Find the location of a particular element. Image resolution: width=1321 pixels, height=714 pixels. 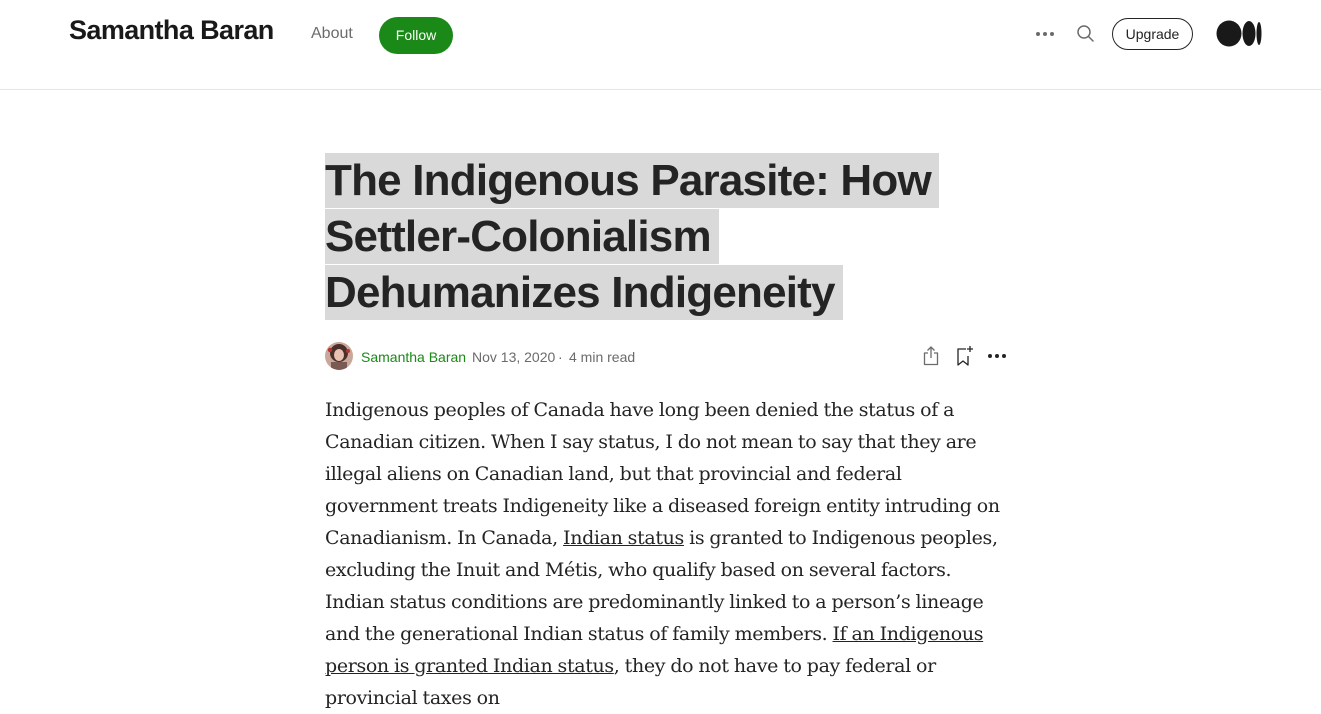

about-link: About is located at coordinates (332, 34).